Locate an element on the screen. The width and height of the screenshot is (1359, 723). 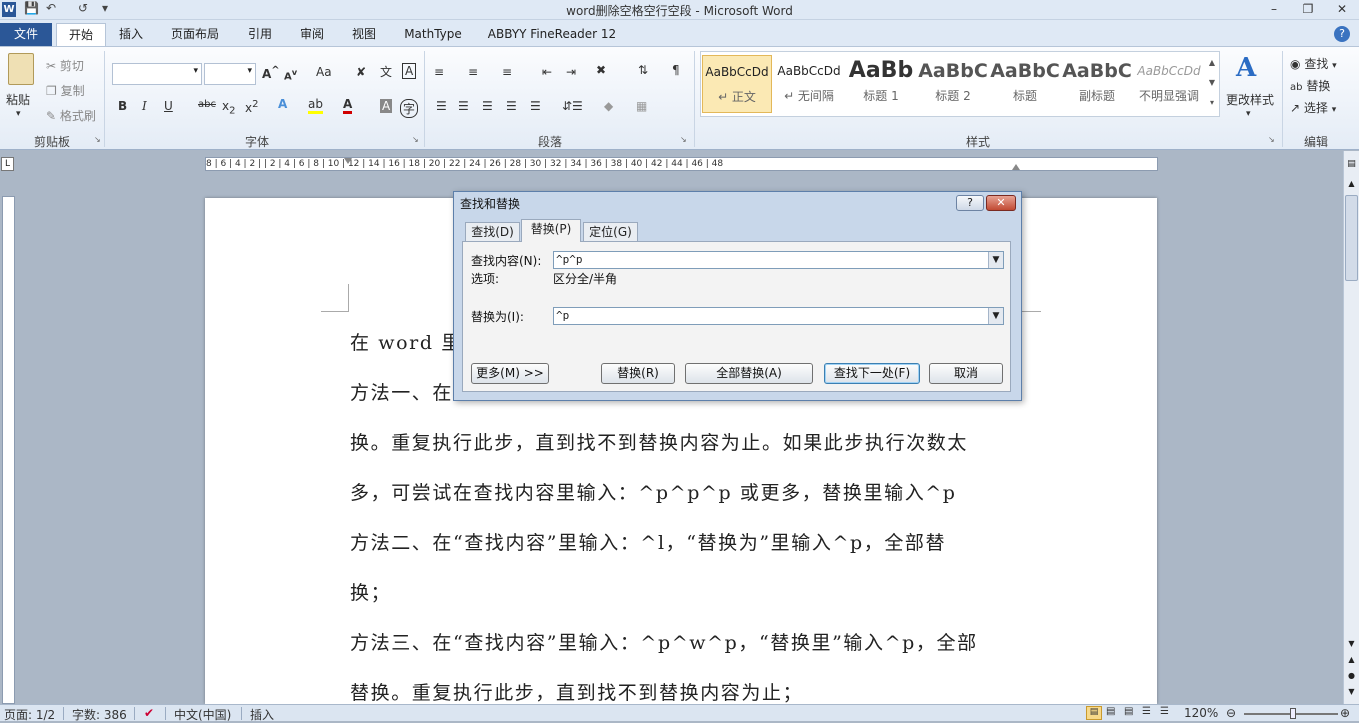
tab-home: 开始 is located at coordinates (81, 34).